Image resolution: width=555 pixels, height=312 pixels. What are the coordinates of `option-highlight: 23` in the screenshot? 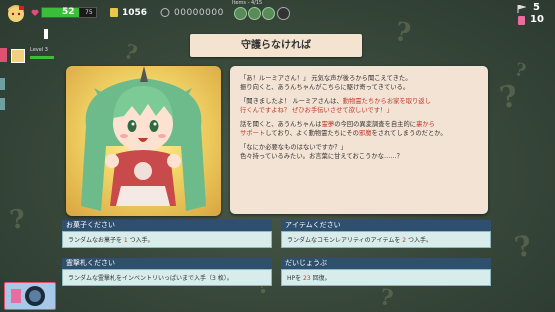 It's located at (307, 278).